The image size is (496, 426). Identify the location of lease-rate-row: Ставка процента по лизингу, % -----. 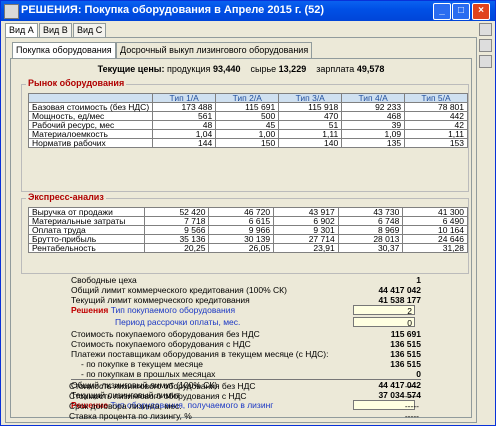
(244, 416).